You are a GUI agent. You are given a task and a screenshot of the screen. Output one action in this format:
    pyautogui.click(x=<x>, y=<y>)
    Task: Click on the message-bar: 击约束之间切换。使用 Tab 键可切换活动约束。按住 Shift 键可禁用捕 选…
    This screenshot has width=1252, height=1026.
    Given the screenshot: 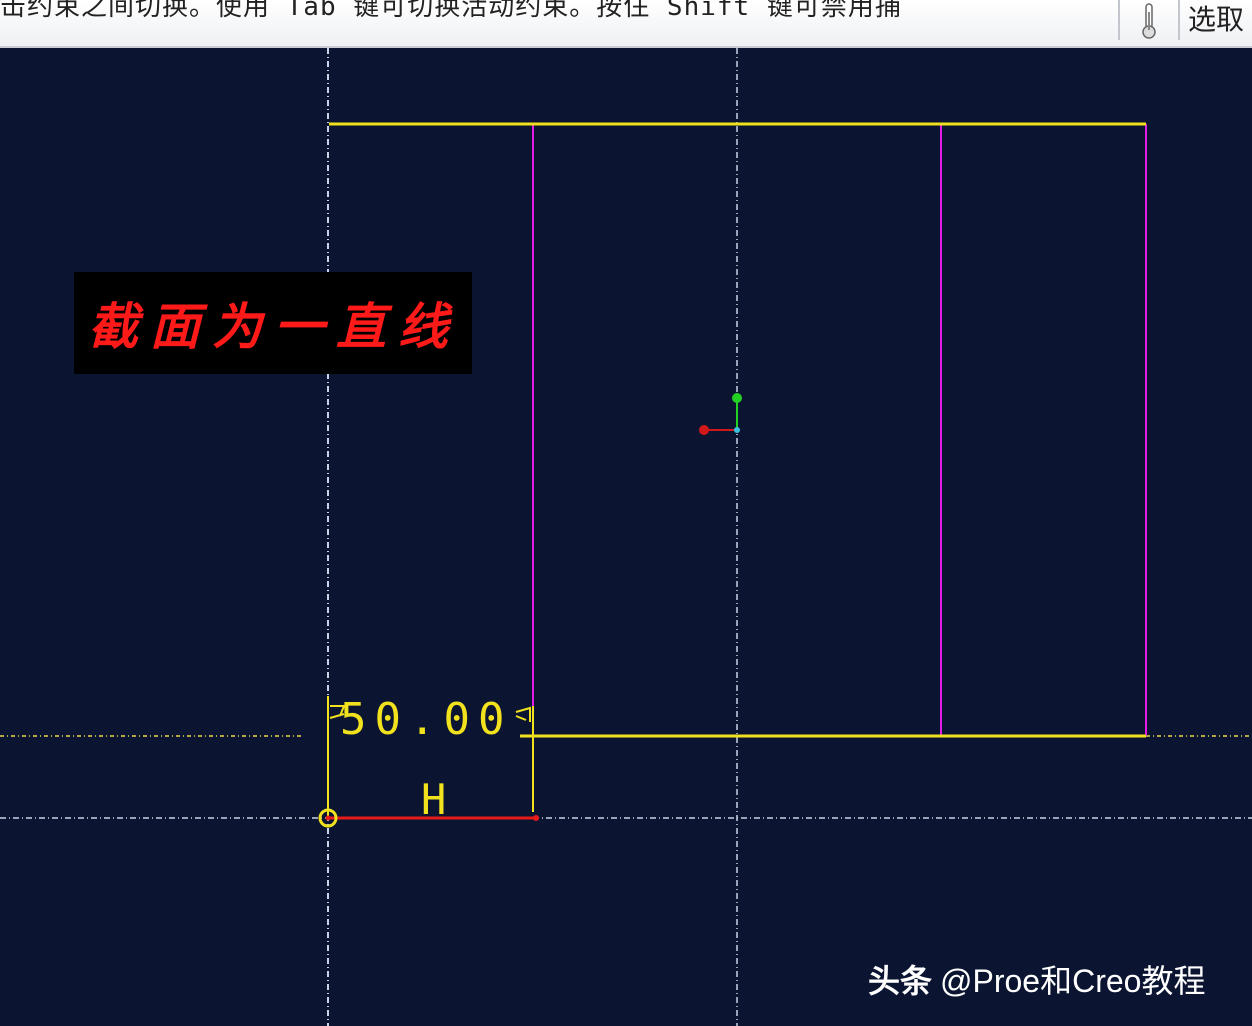 What is the action you would take?
    pyautogui.click(x=626, y=24)
    